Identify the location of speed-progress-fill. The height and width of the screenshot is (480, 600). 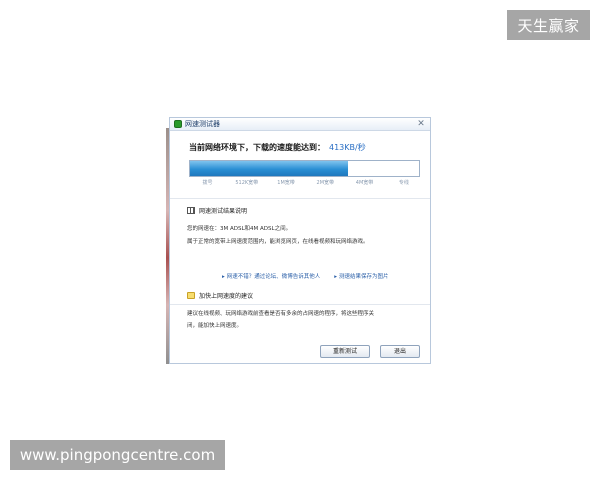
(269, 168).